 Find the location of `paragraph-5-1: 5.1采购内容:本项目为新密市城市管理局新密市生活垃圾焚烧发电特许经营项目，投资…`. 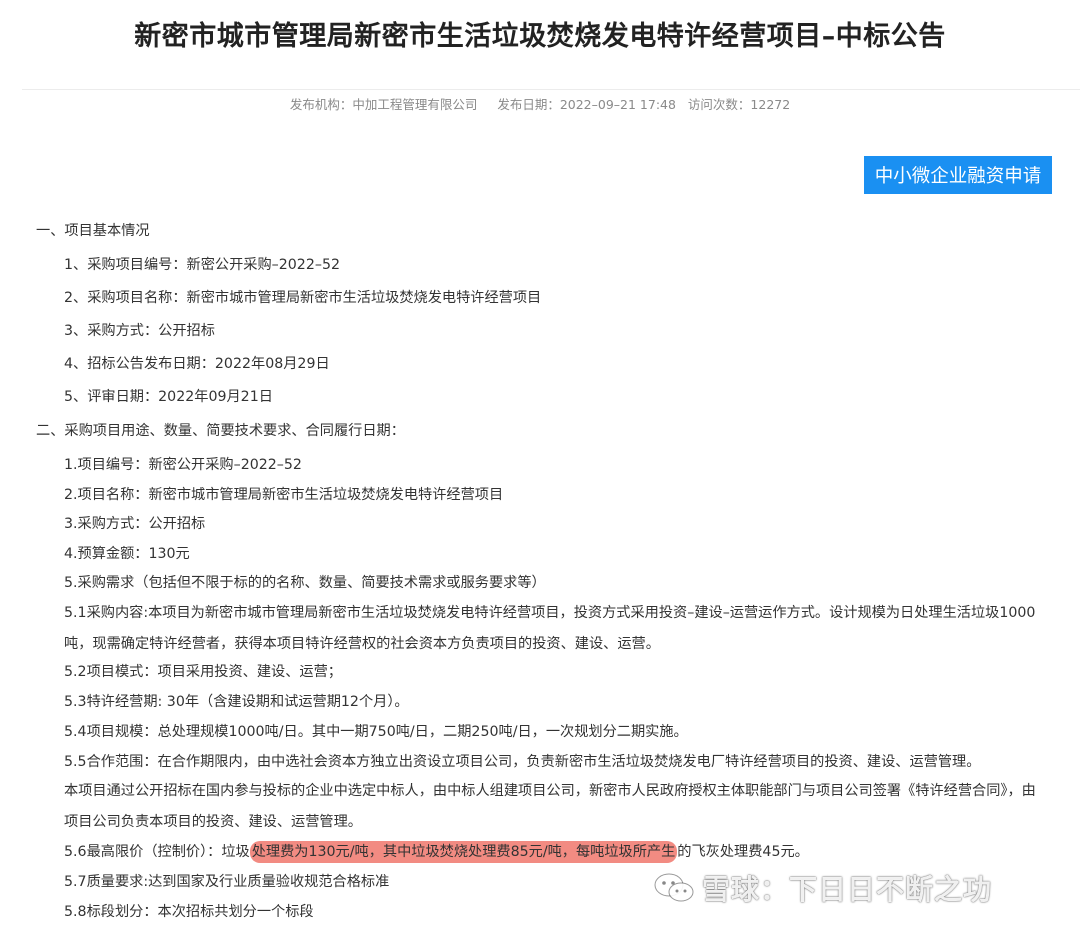

paragraph-5-1: 5.1采购内容:本项目为新密市城市管理局新密市生活垃圾焚烧发电特许经营项目，投资… is located at coordinates (550, 628).